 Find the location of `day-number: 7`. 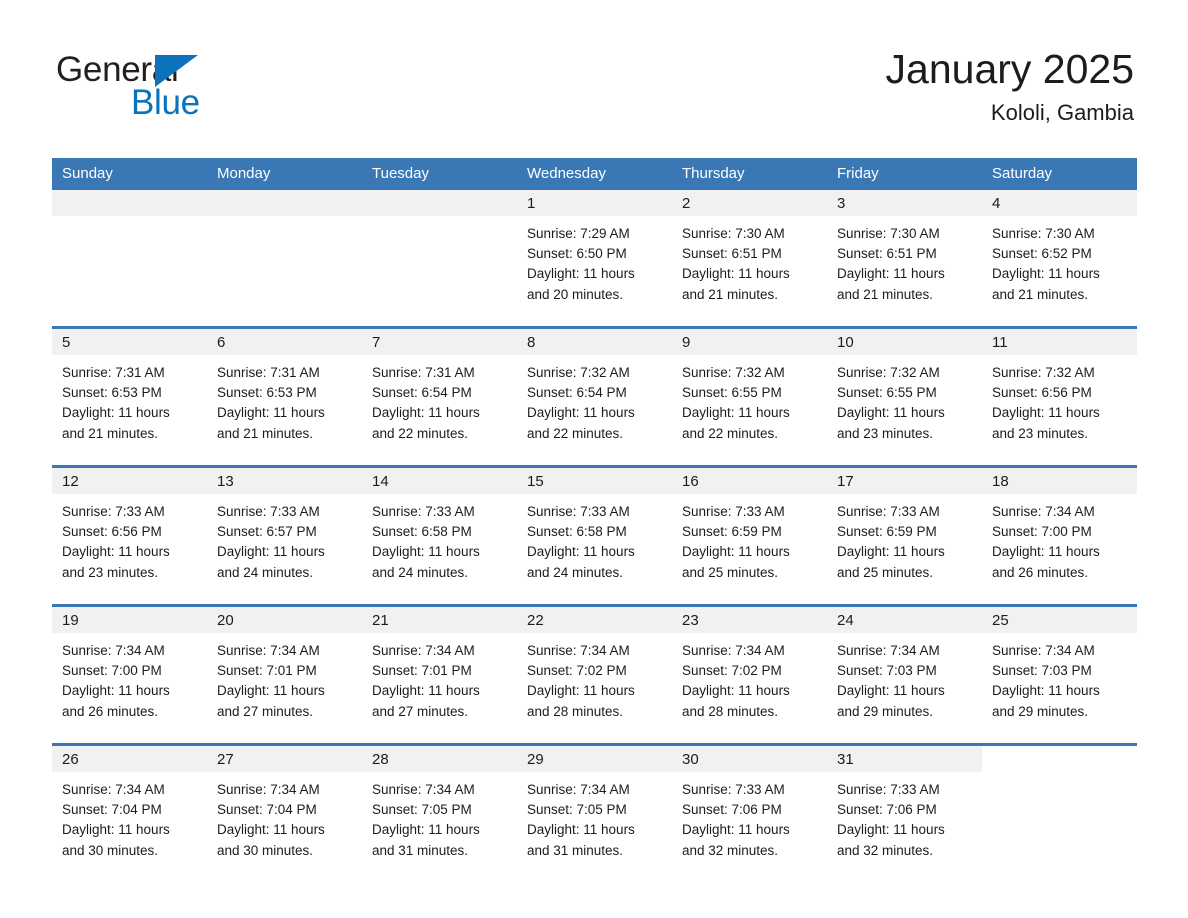

day-number: 7 is located at coordinates (439, 342).